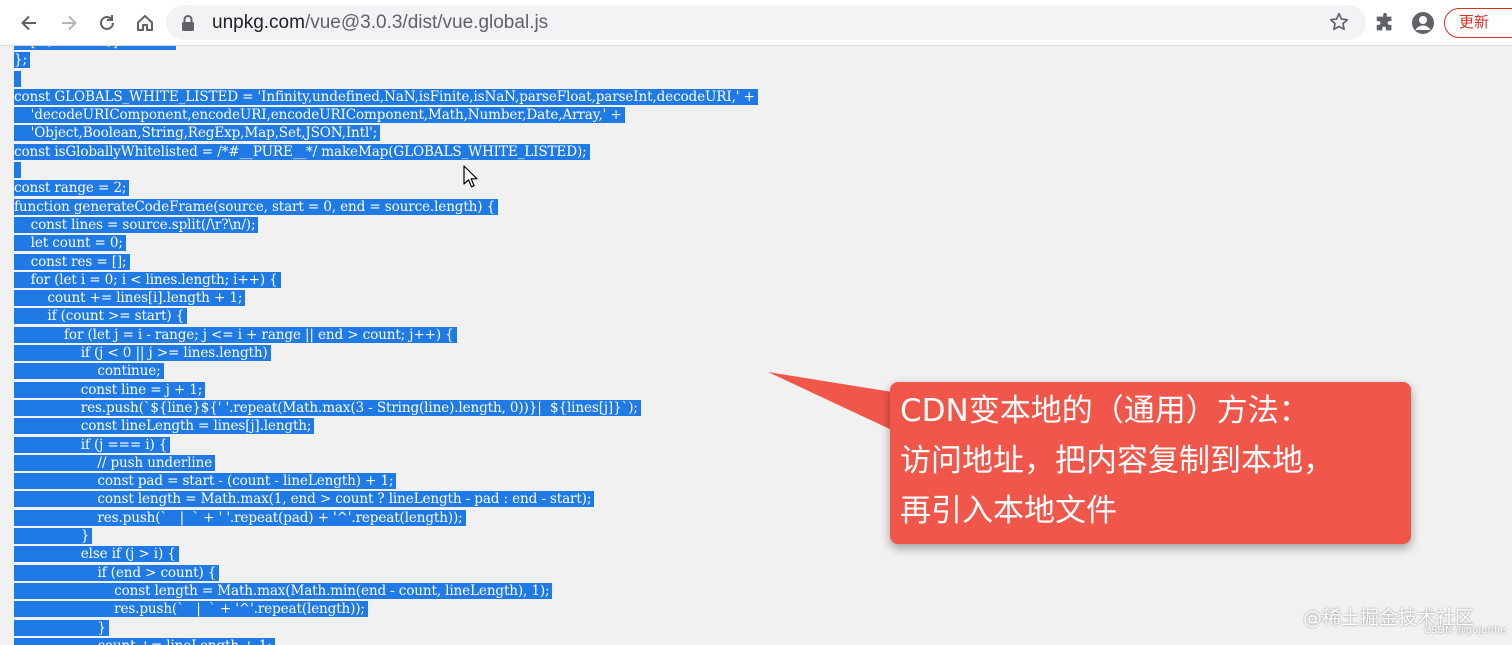 Image resolution: width=1512 pixels, height=645 pixels. I want to click on code-line-text: const line = j + 1;, so click(110, 389).